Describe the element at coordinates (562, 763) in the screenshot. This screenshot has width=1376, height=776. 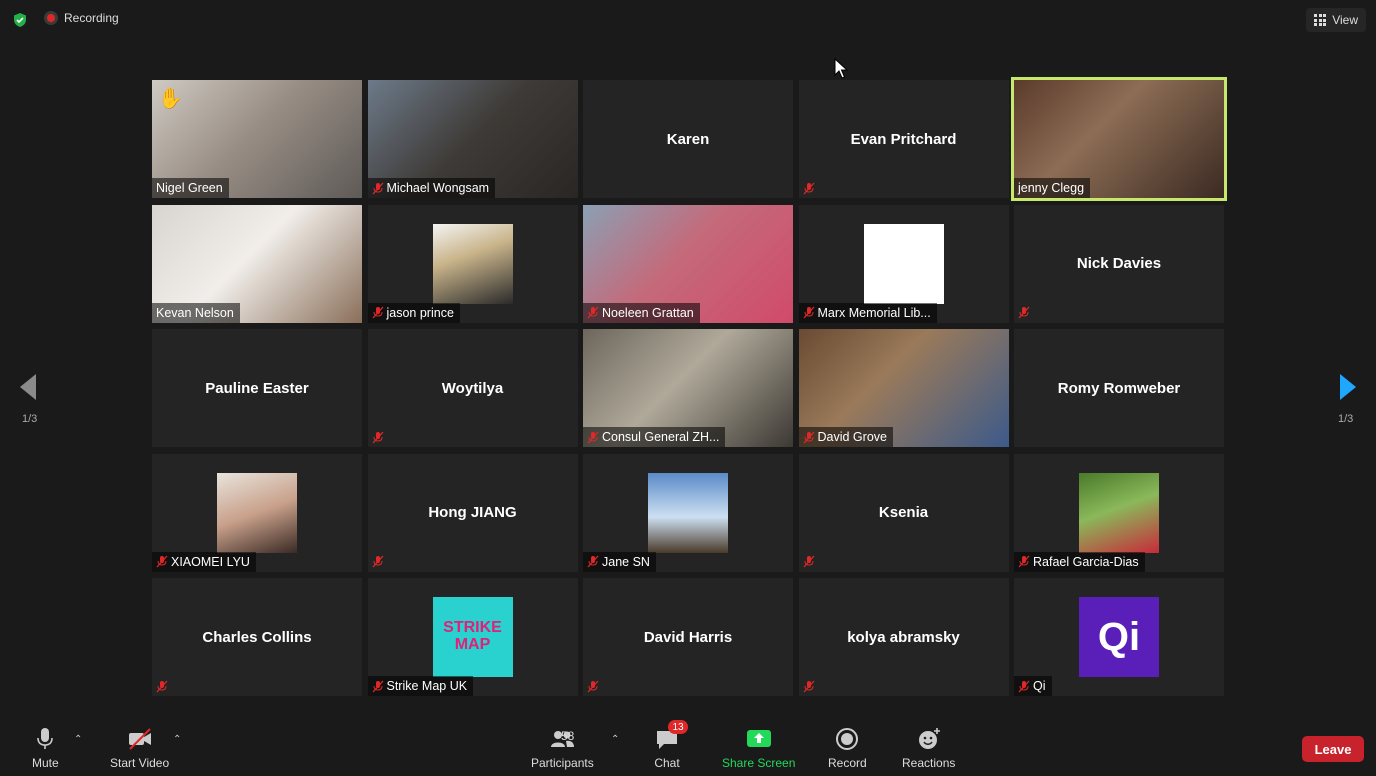
I see `participants-label: Participants` at that location.